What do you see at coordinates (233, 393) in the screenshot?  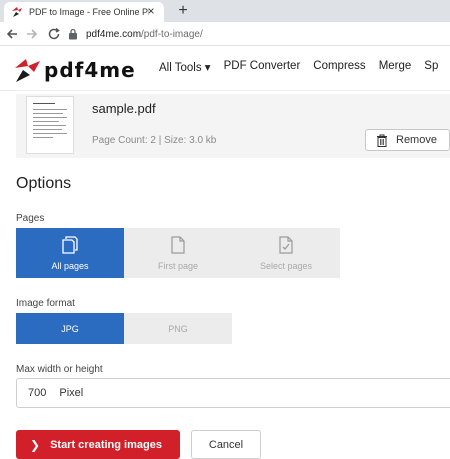 I see `max-size-input: 700 Pixel` at bounding box center [233, 393].